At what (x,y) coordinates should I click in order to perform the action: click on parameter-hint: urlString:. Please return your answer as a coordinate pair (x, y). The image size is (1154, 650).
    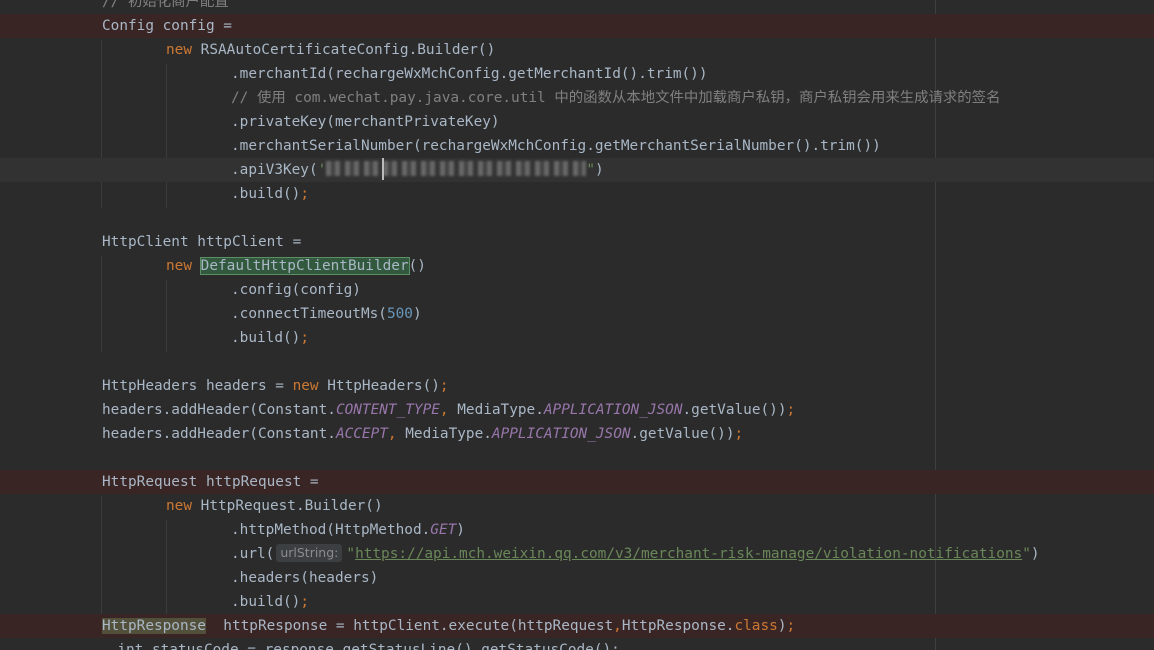
    Looking at the image, I should click on (309, 553).